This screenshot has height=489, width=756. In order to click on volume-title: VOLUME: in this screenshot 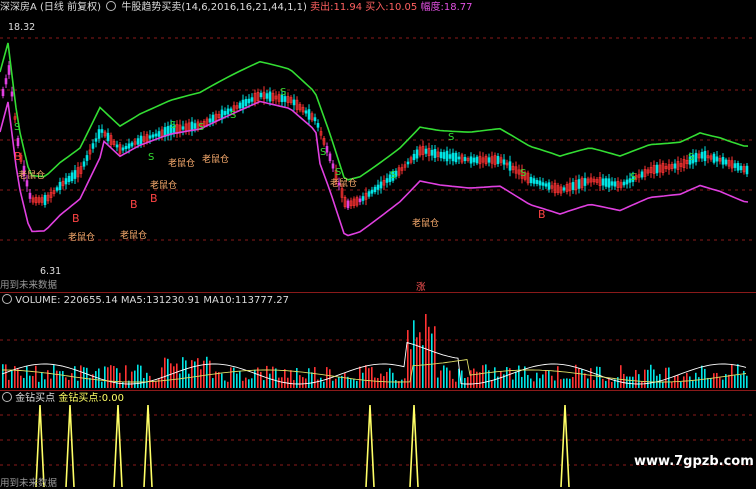, I will do `click(38, 300)`.